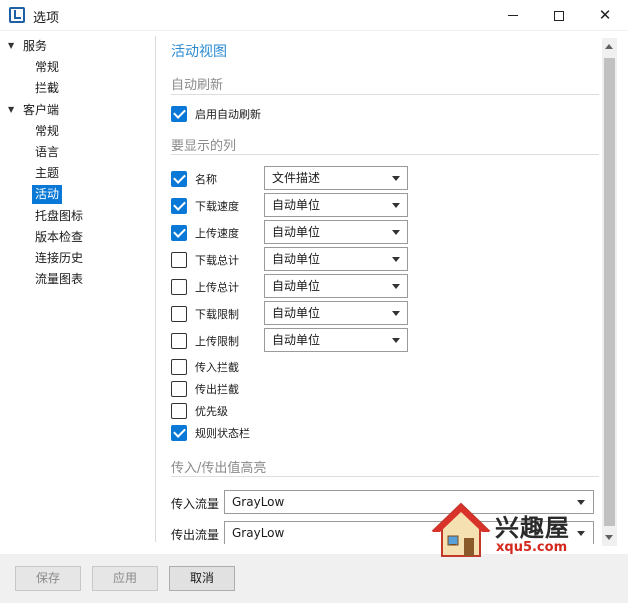  I want to click on tree-item-client-connection-history: 连接历史, so click(59, 258).